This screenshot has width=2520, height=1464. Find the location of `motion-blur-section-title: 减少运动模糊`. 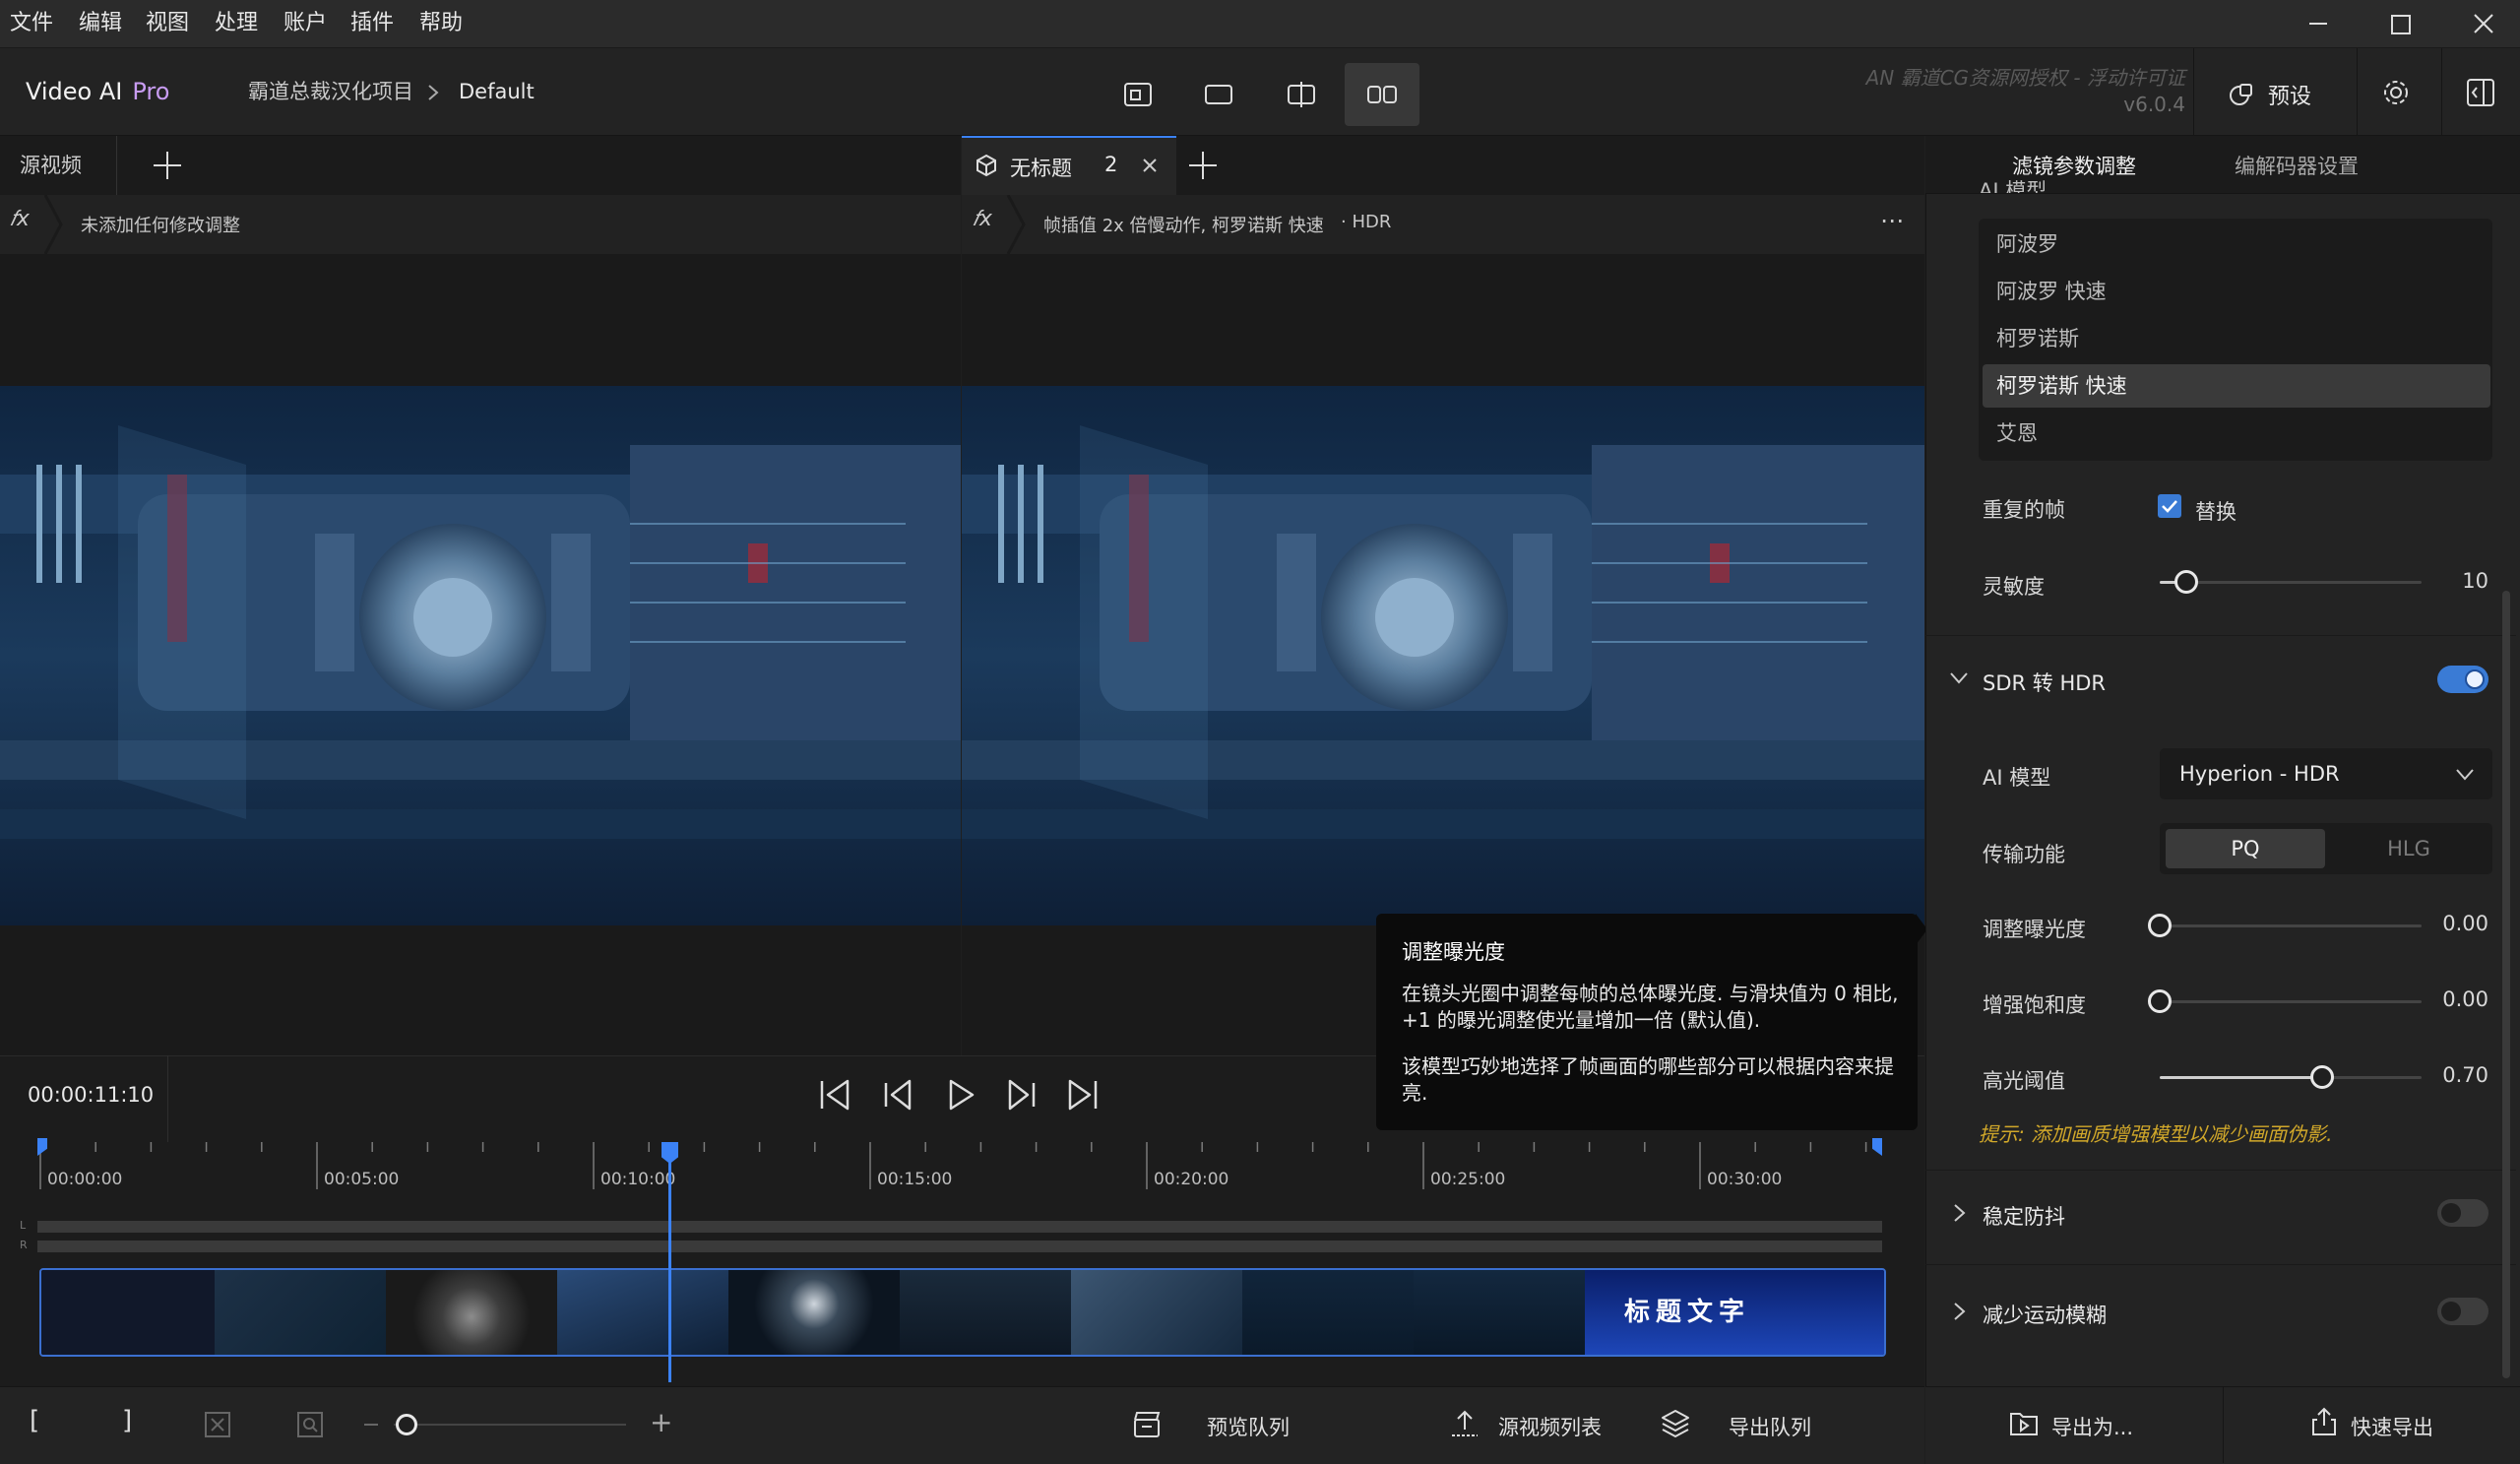

motion-blur-section-title: 减少运动模糊 is located at coordinates (2045, 1315).